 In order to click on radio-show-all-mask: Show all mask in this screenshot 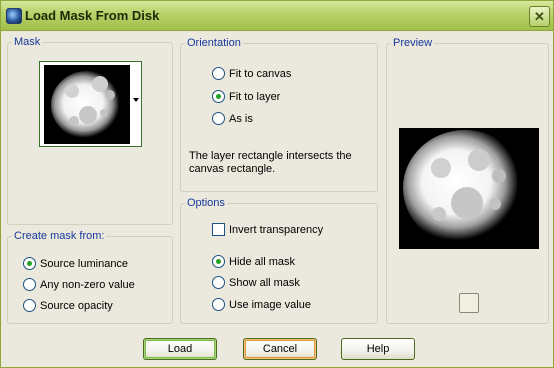, I will do `click(256, 282)`.